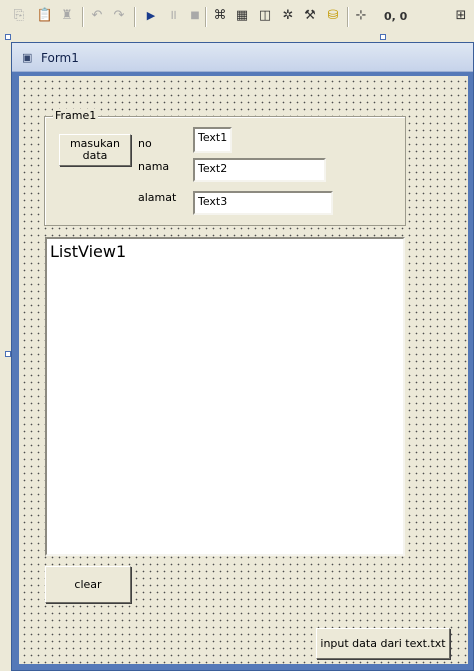 The height and width of the screenshot is (671, 474). What do you see at coordinates (60, 58) in the screenshot?
I see `form-title: Form1` at bounding box center [60, 58].